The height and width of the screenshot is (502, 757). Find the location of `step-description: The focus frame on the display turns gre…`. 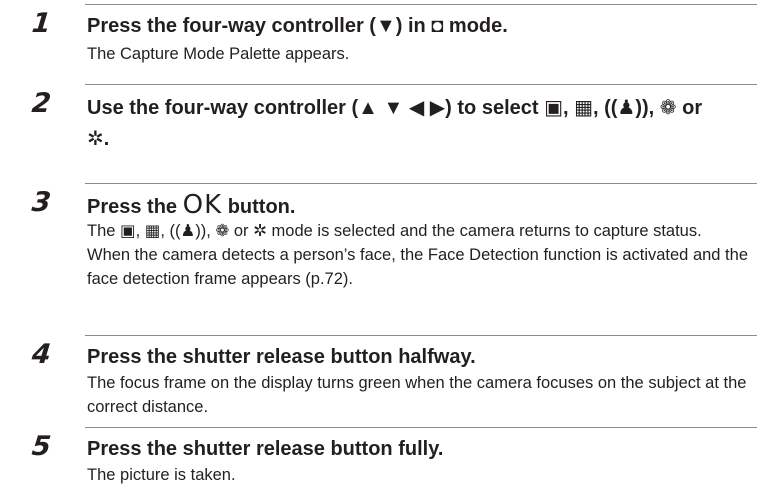

step-description: The focus frame on the display turns gre… is located at coordinates (418, 395).